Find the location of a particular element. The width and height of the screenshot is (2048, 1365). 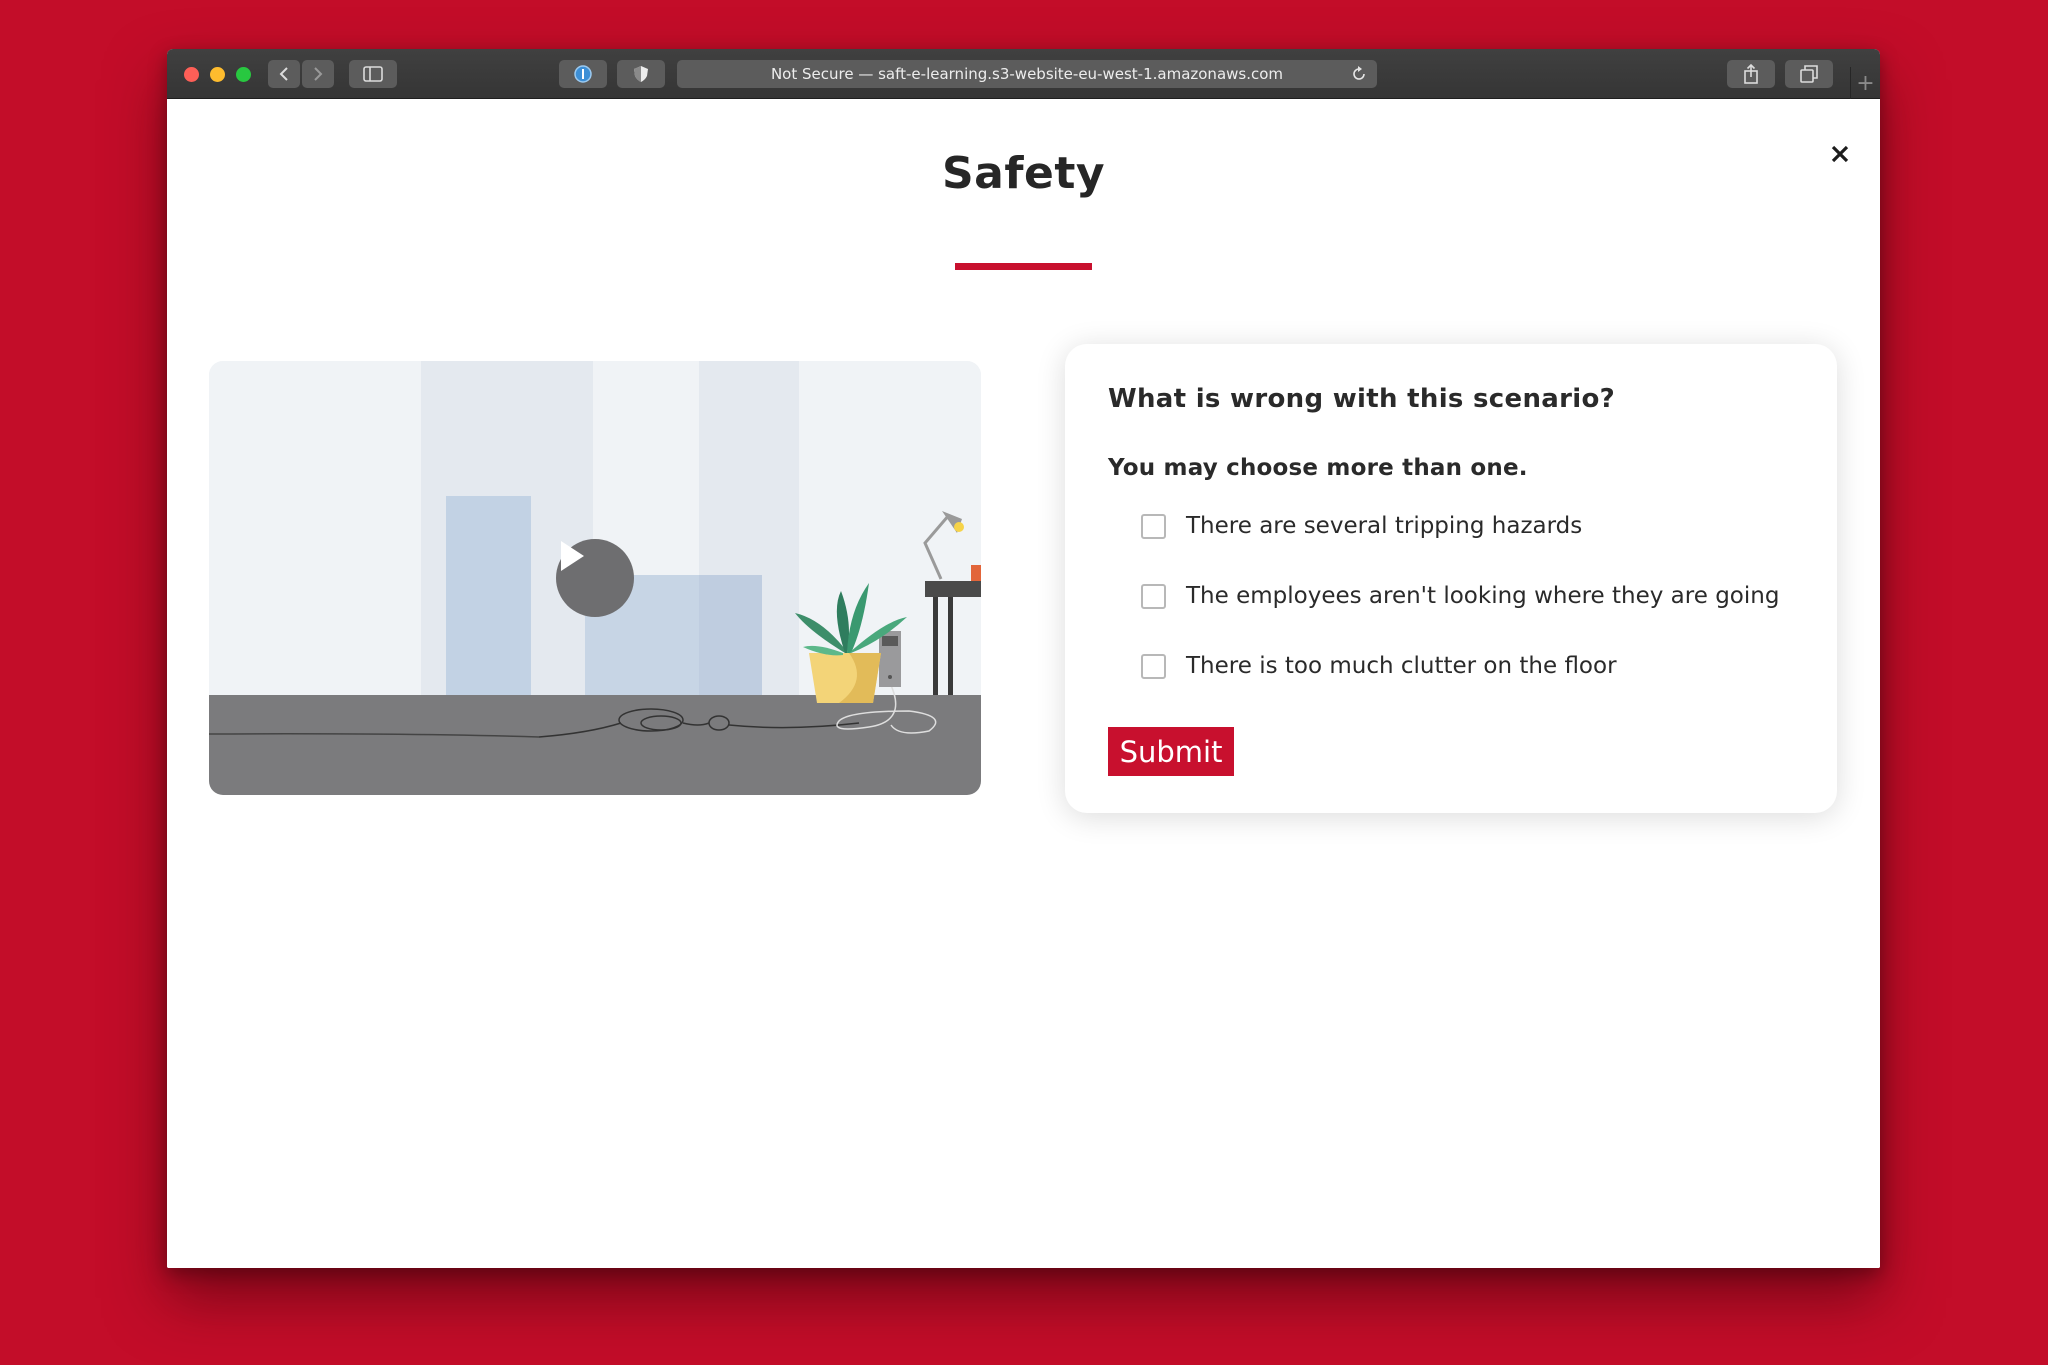

play-button is located at coordinates (595, 578).